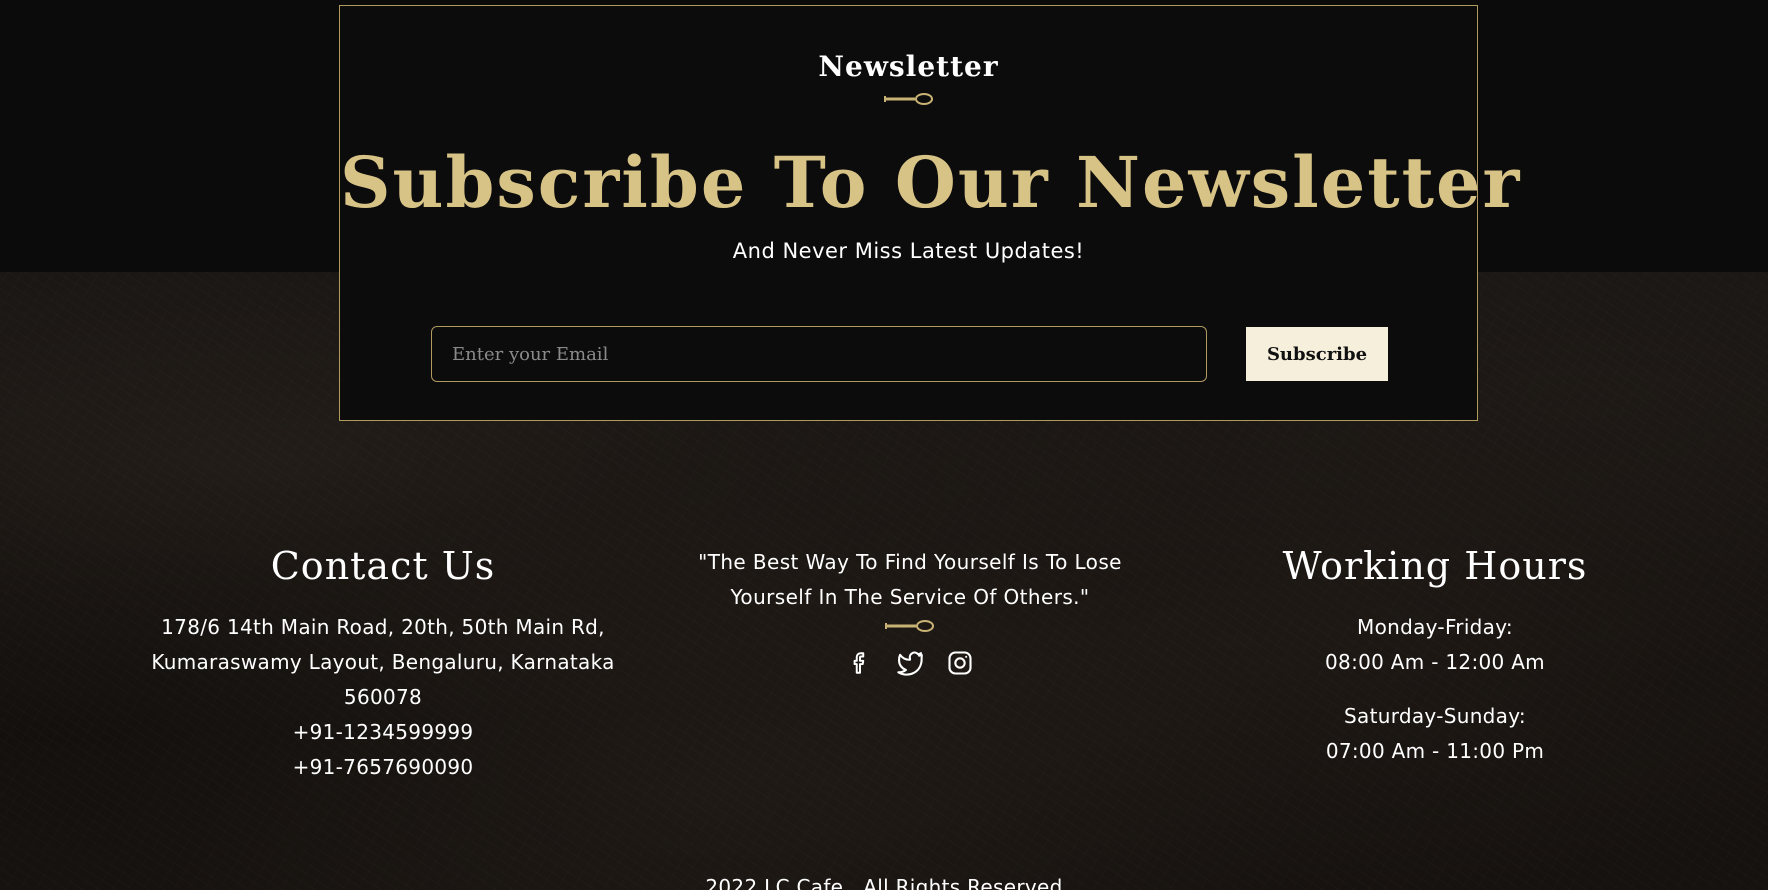  Describe the element at coordinates (960, 663) in the screenshot. I see `instagram-icon` at that location.